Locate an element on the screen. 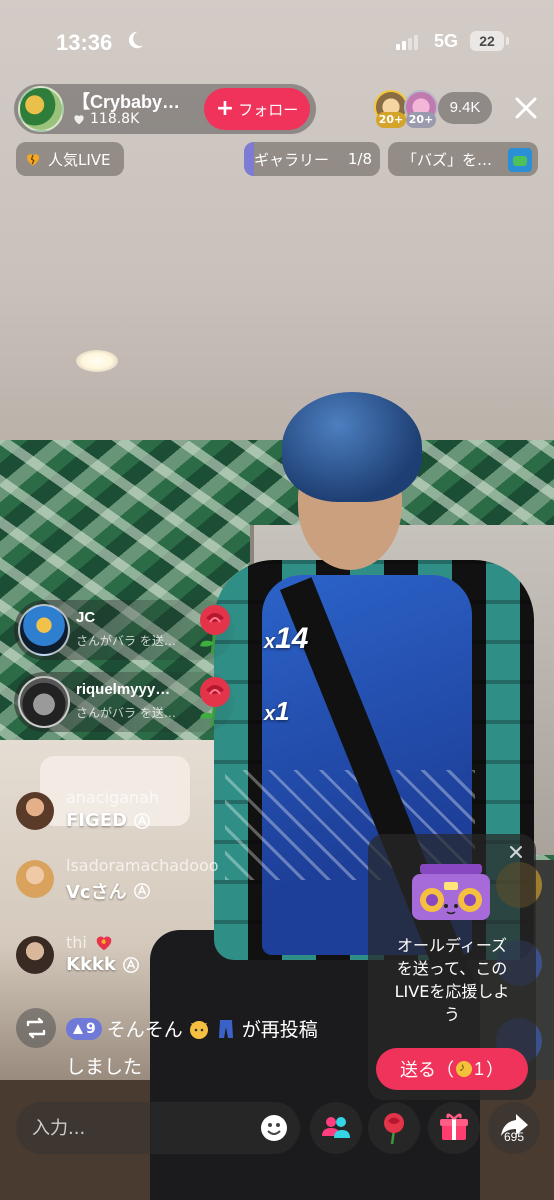 The height and width of the screenshot is (1200, 554). gift-promo-card: オールディーズ を送って、この LIVEを応援しよ う 送る（ 1 ） is located at coordinates (452, 967).